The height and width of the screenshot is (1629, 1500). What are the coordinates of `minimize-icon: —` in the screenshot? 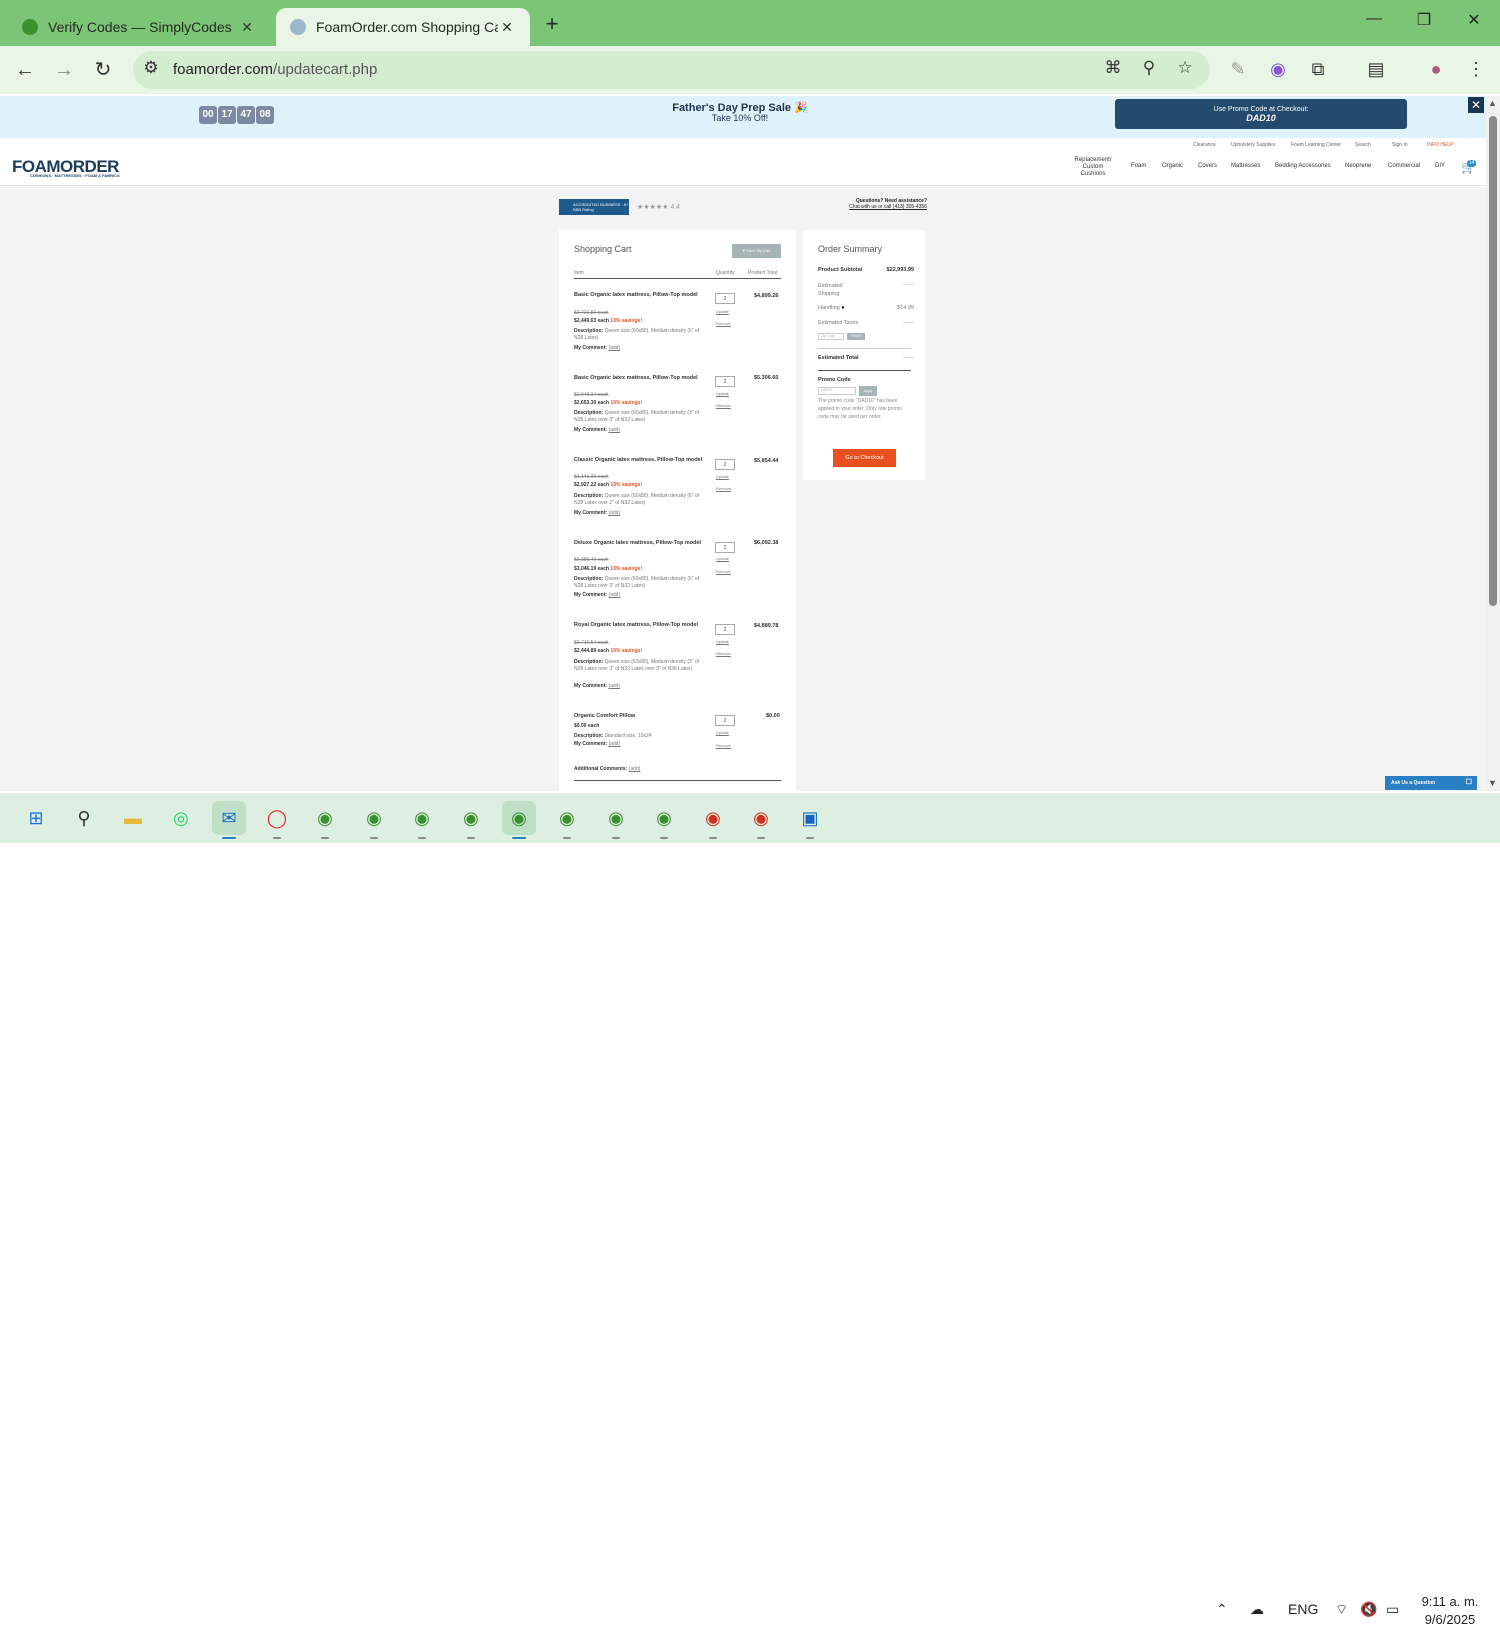 It's located at (1374, 19).